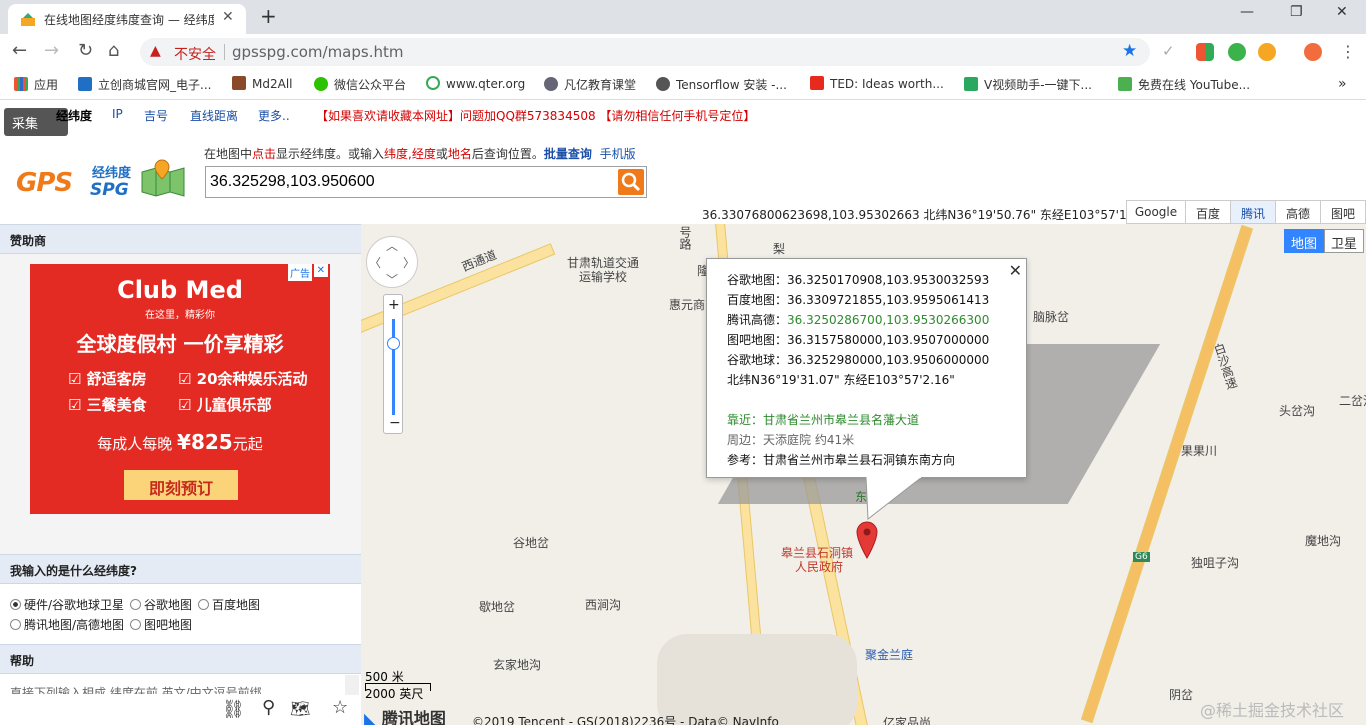 Image resolution: width=1366 pixels, height=725 pixels. Describe the element at coordinates (360, 84) in the screenshot. I see `bookmark-item: 微信公众平台` at that location.